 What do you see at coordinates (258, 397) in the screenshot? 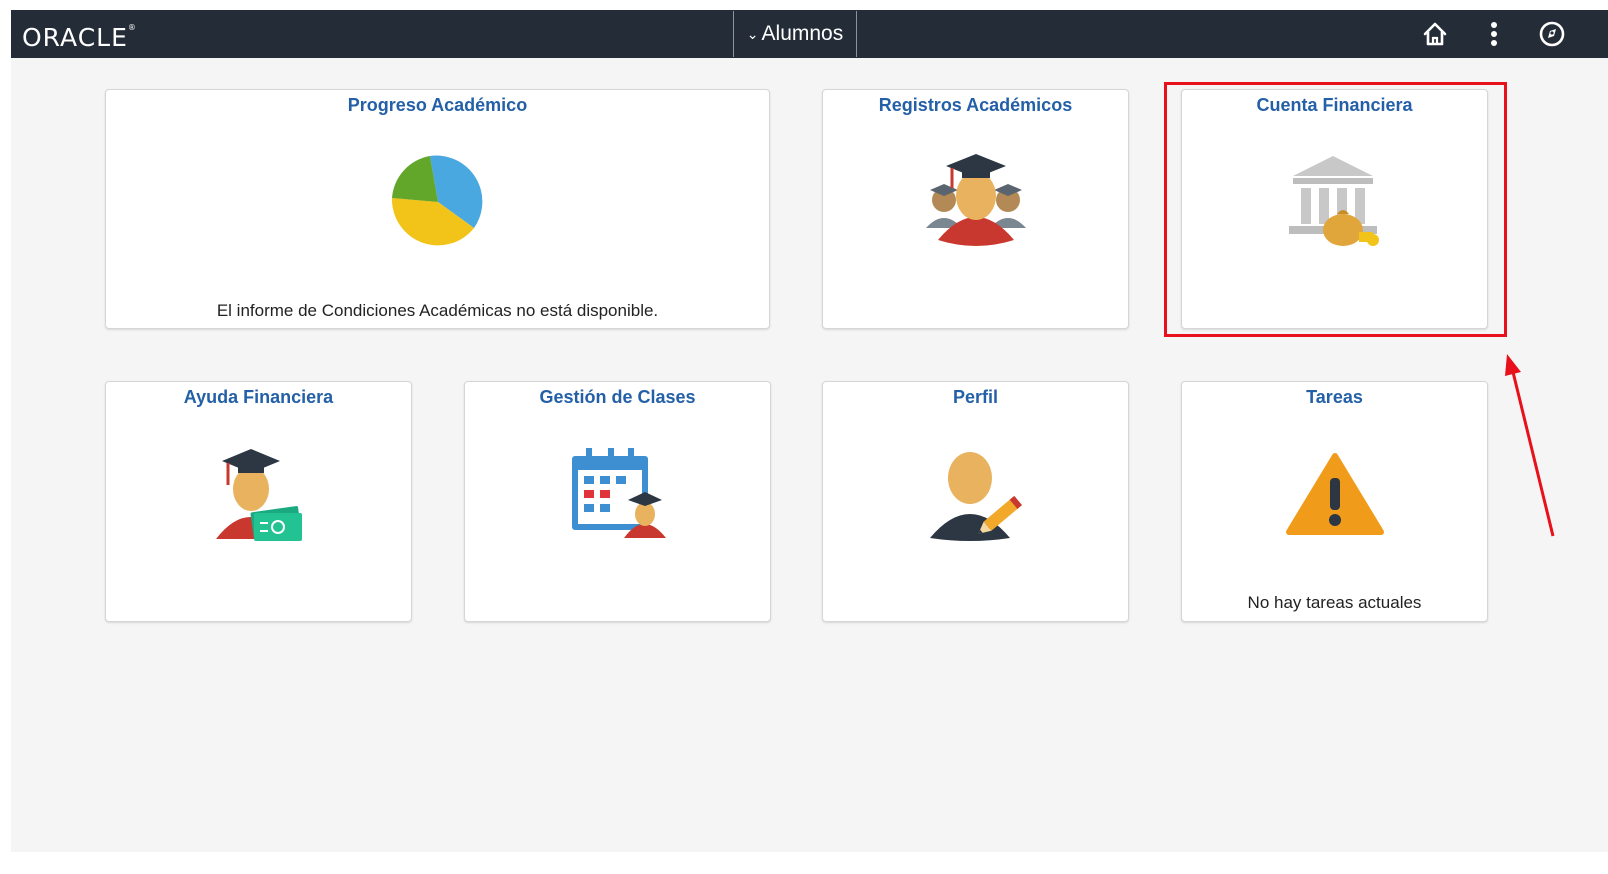
I see `tile-title: Ayuda Financiera` at bounding box center [258, 397].